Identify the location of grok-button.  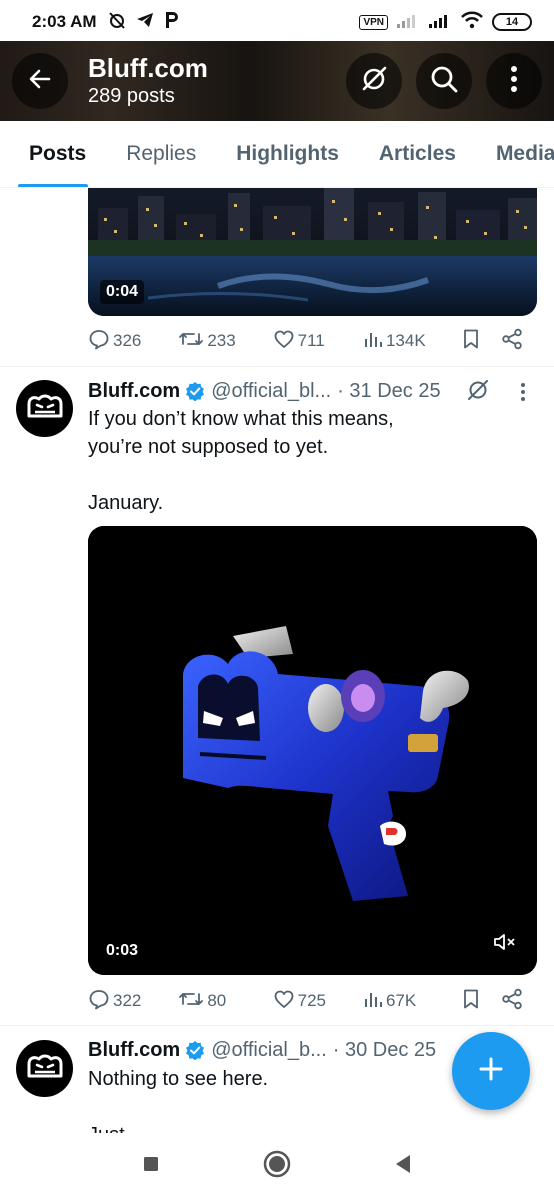
(374, 81).